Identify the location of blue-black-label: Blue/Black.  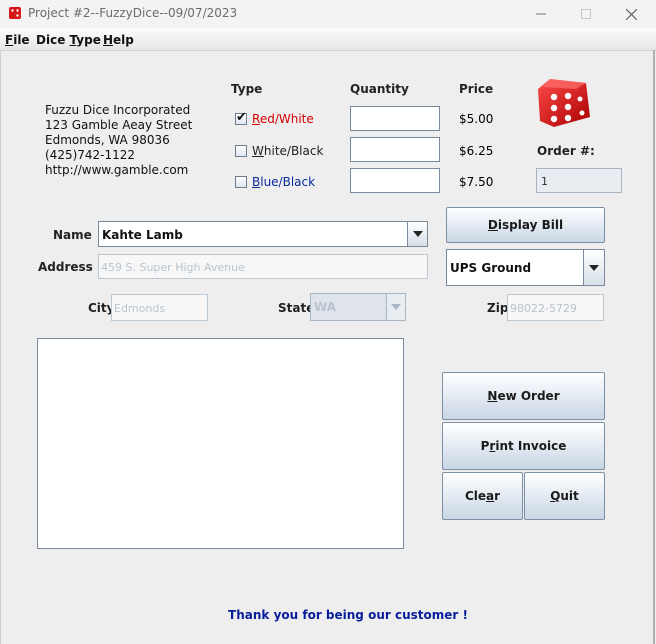
(283, 182).